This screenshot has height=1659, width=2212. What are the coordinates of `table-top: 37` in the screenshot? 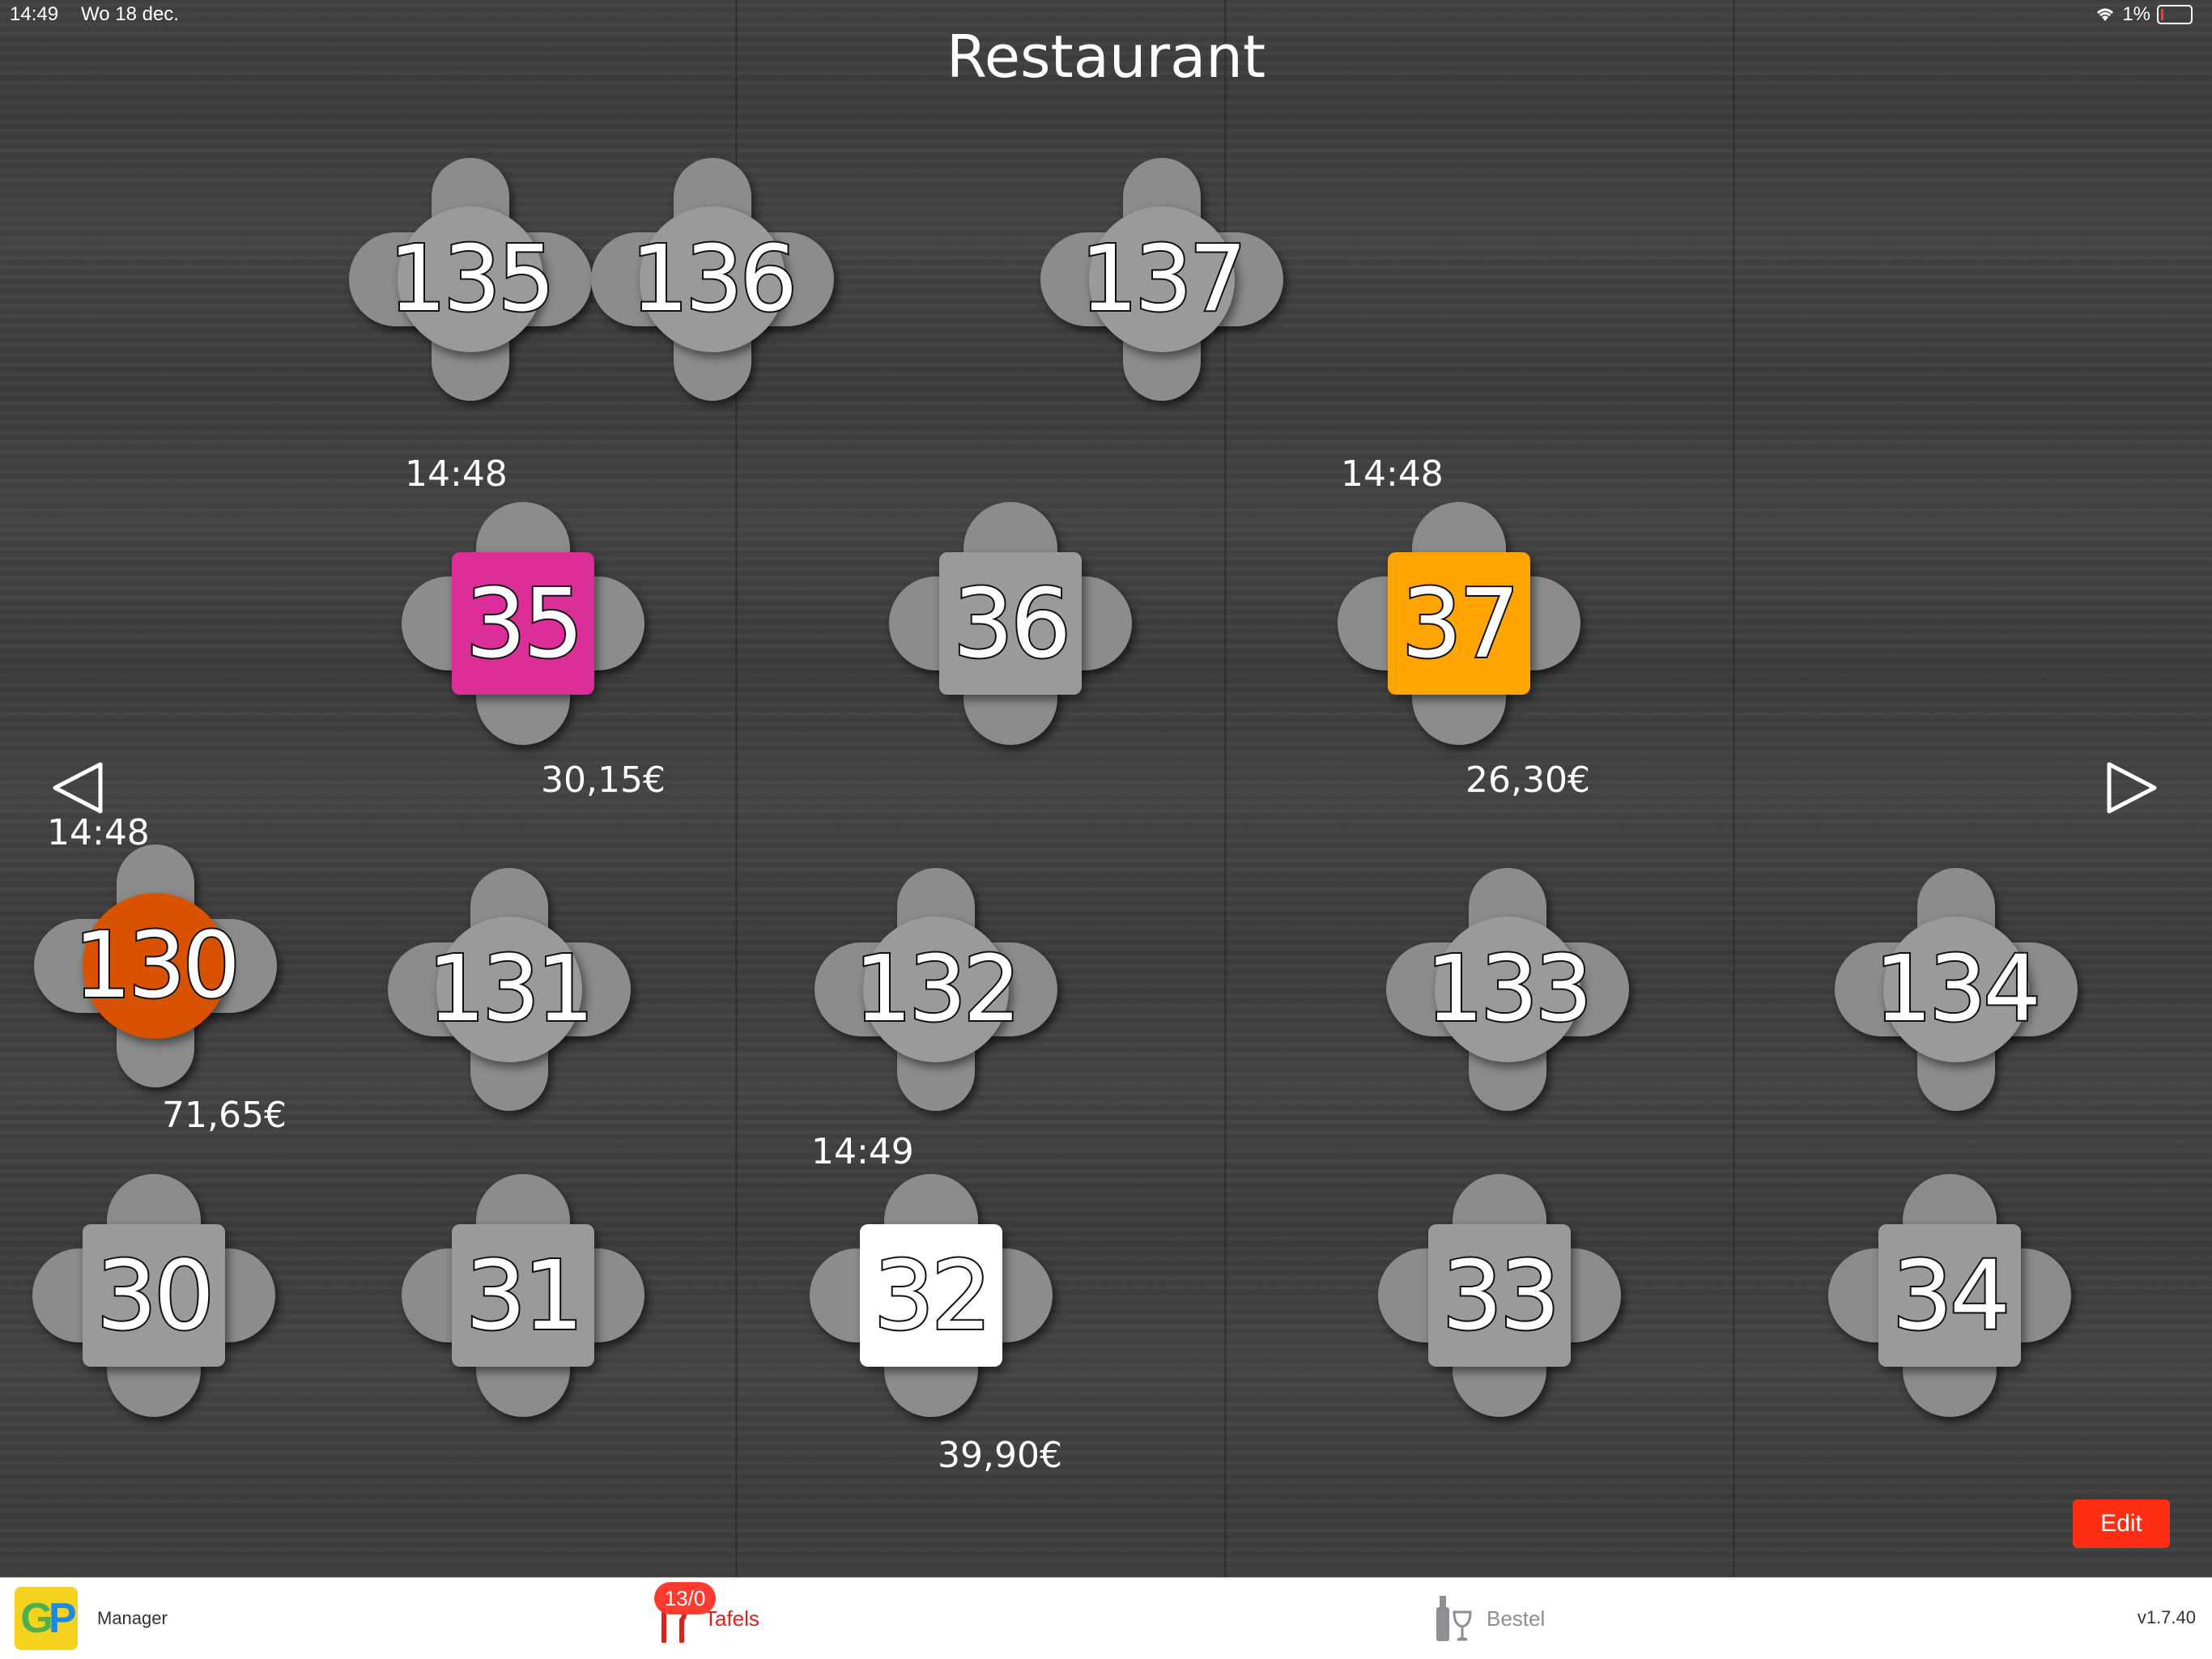 It's located at (1459, 623).